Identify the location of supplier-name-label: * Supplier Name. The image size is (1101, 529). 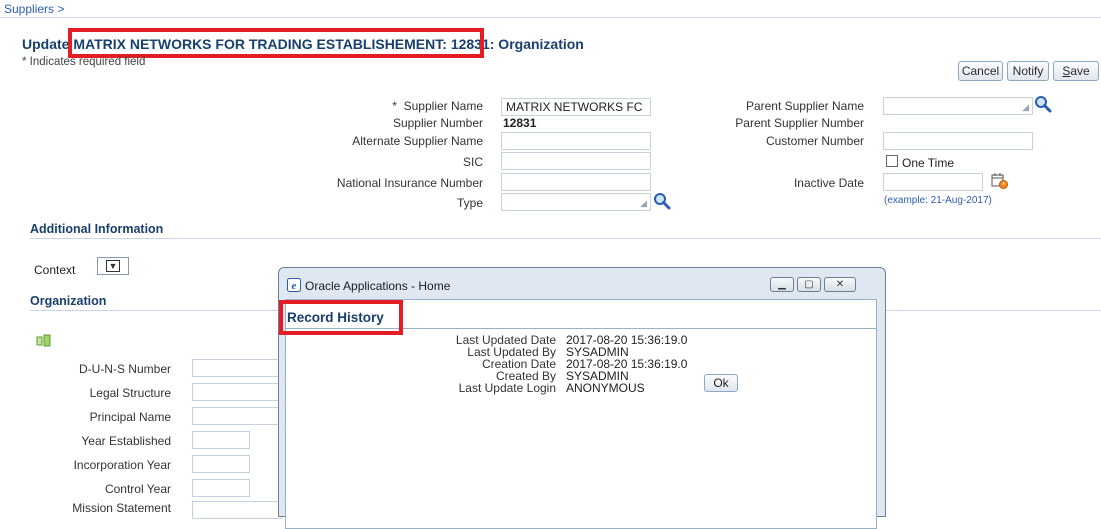
(437, 106).